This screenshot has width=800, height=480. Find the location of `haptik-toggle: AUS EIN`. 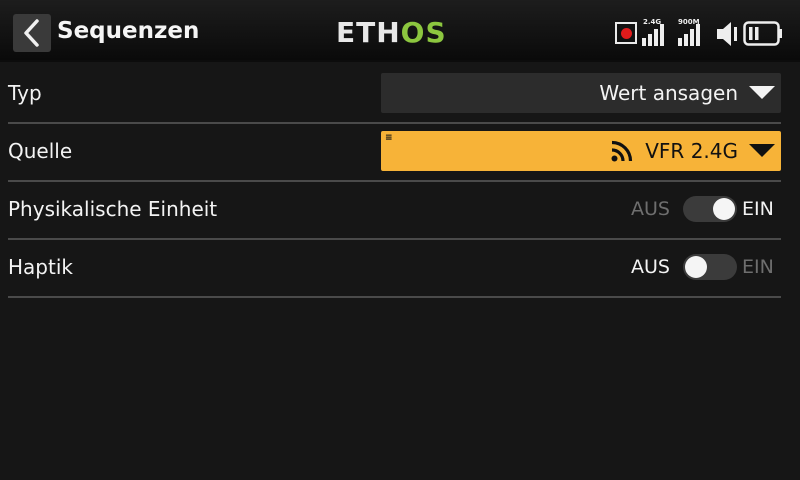

haptik-toggle: AUS EIN is located at coordinates (706, 267).